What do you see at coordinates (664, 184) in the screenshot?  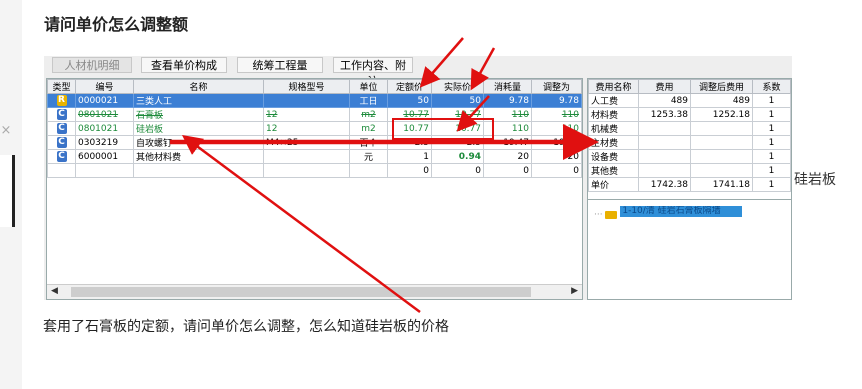 I see `fee-value: 1742.38` at bounding box center [664, 184].